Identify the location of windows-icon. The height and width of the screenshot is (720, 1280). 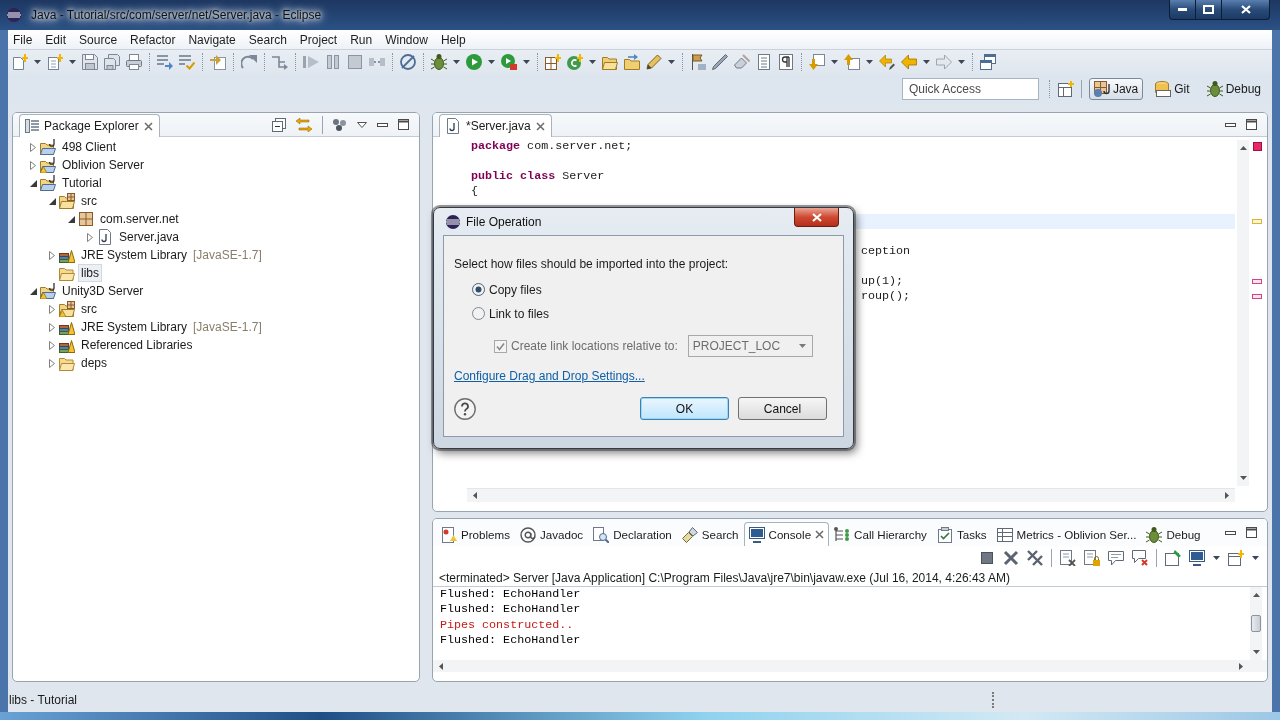
(988, 62).